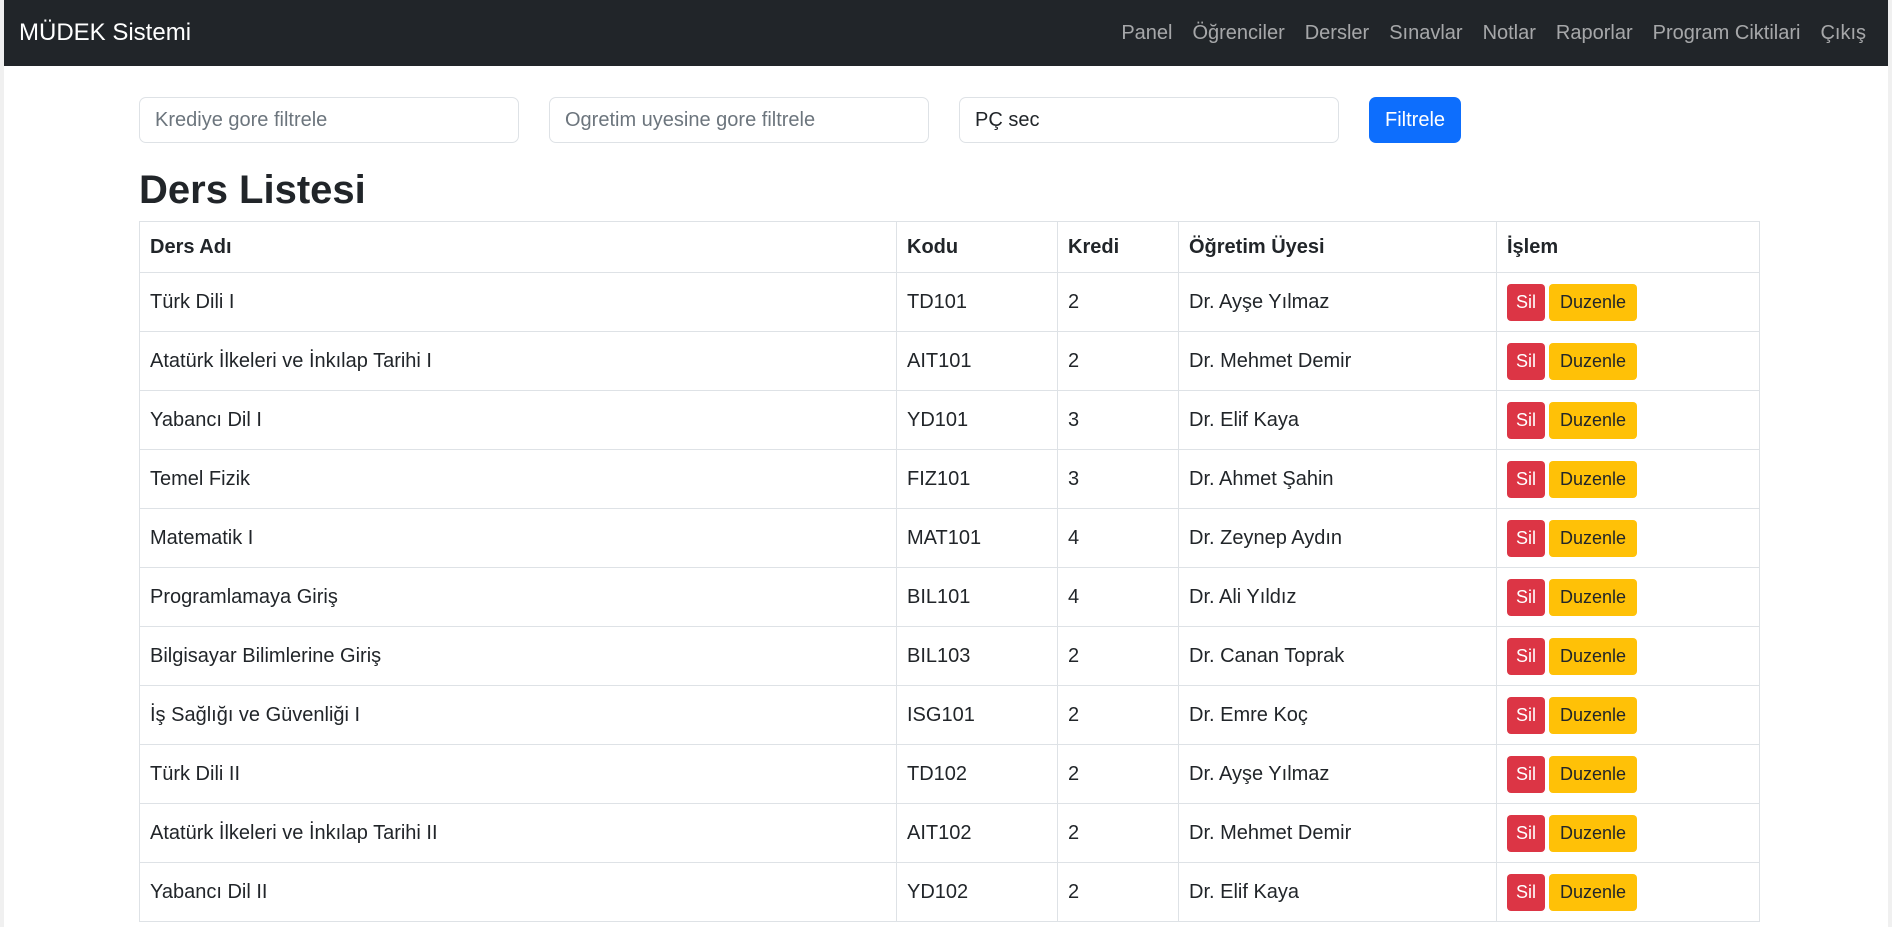 The image size is (1892, 927). Describe the element at coordinates (518, 302) in the screenshot. I see `cell-course-name: Türk Dili I` at that location.